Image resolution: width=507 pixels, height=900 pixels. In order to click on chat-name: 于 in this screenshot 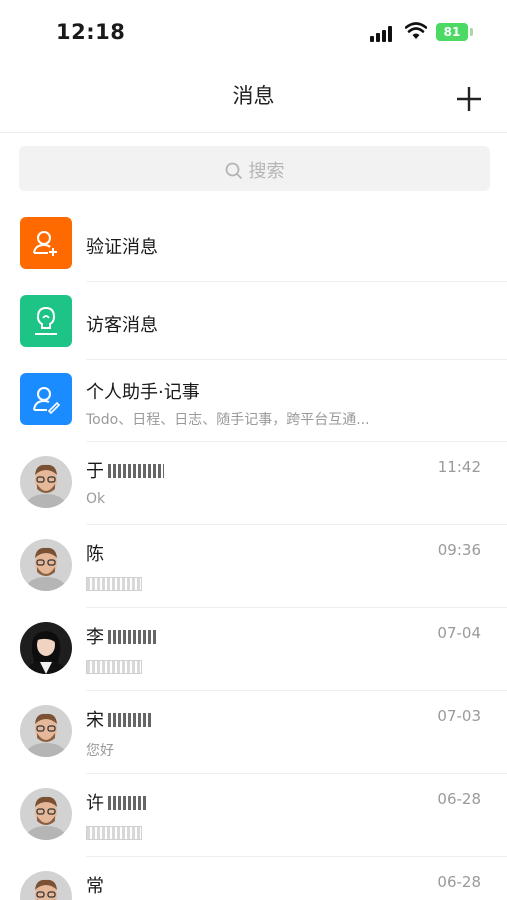, I will do `click(125, 470)`.